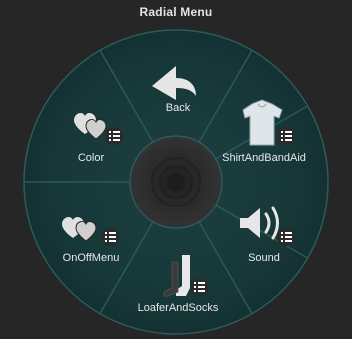 This screenshot has height=339, width=352. What do you see at coordinates (178, 308) in the screenshot?
I see `menu-item-label-loaferandsocks: LoaferAndSocks` at bounding box center [178, 308].